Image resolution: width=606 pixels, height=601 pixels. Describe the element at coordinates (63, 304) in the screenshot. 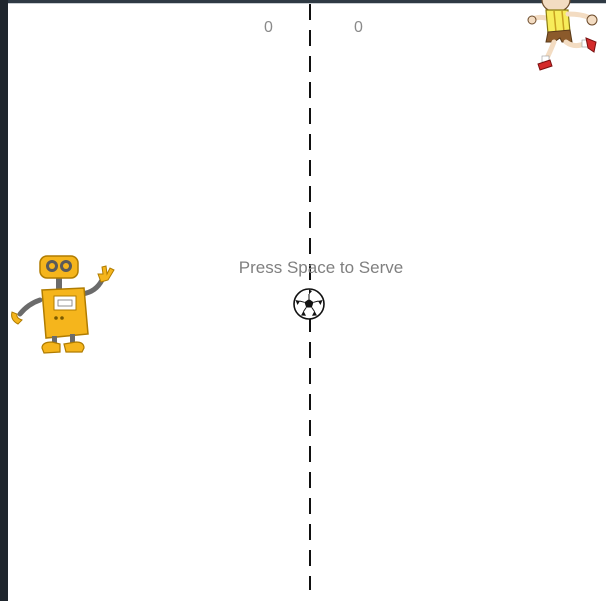

I see `robot-icon` at that location.